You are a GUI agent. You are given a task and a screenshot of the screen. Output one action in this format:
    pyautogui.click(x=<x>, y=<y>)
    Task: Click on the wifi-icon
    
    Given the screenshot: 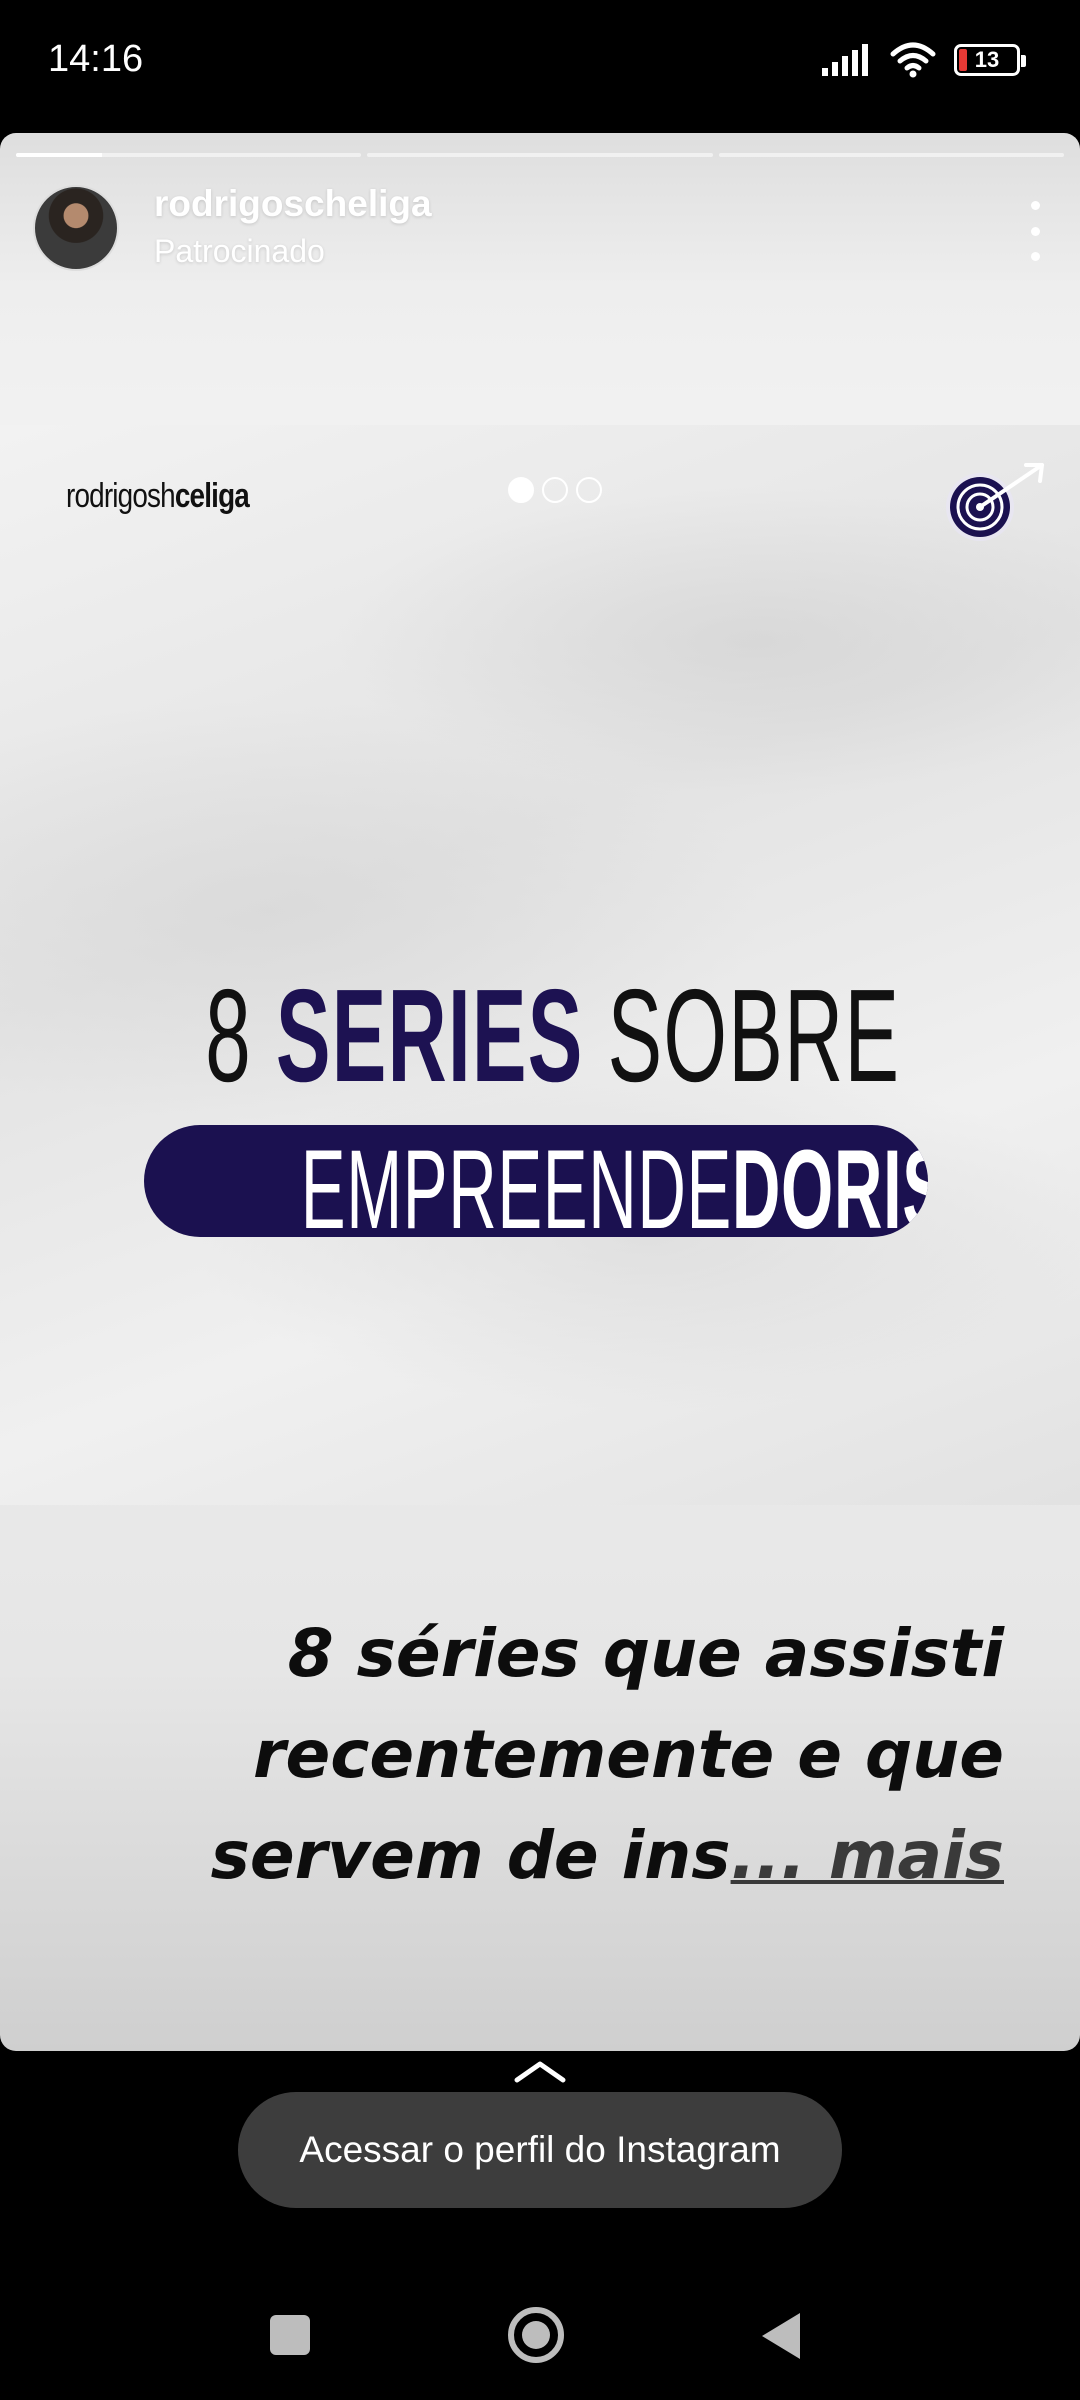 What is the action you would take?
    pyautogui.click(x=913, y=60)
    